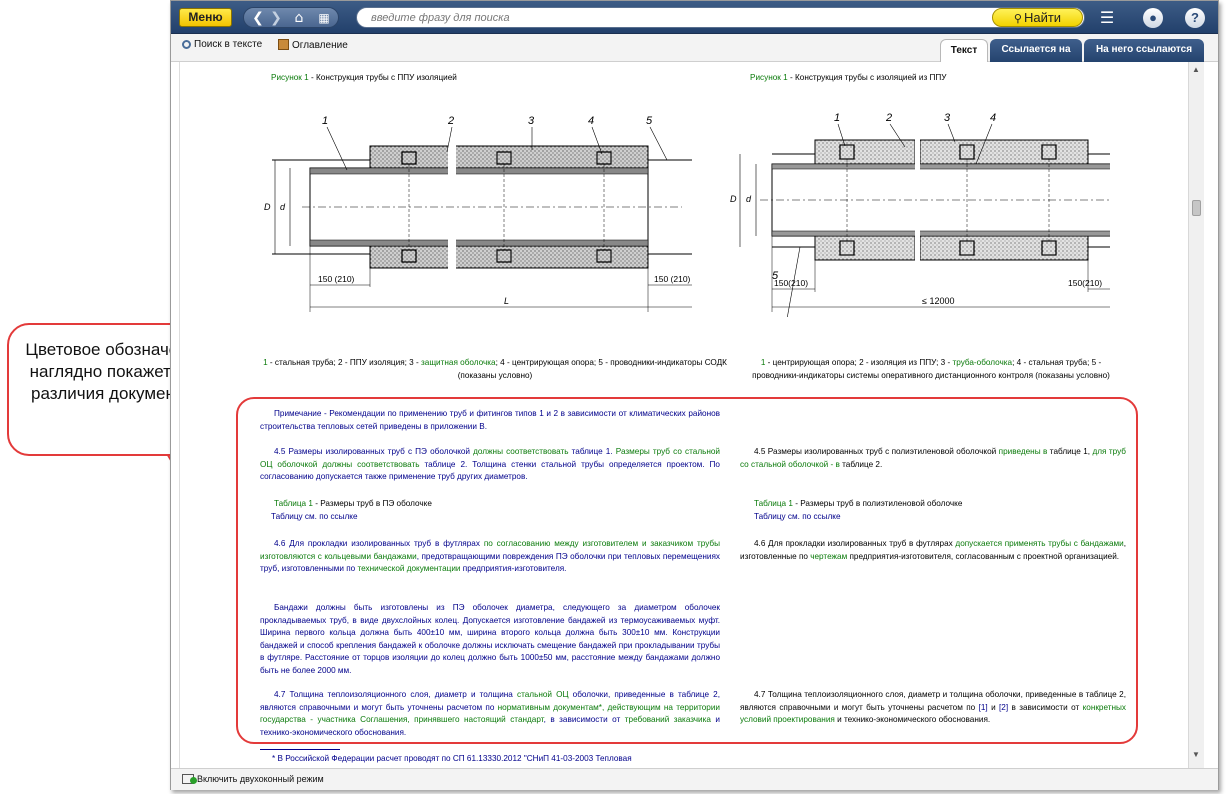 This screenshot has height=794, width=1226. What do you see at coordinates (1196, 208) in the screenshot?
I see `scrollbar-thumb` at bounding box center [1196, 208].